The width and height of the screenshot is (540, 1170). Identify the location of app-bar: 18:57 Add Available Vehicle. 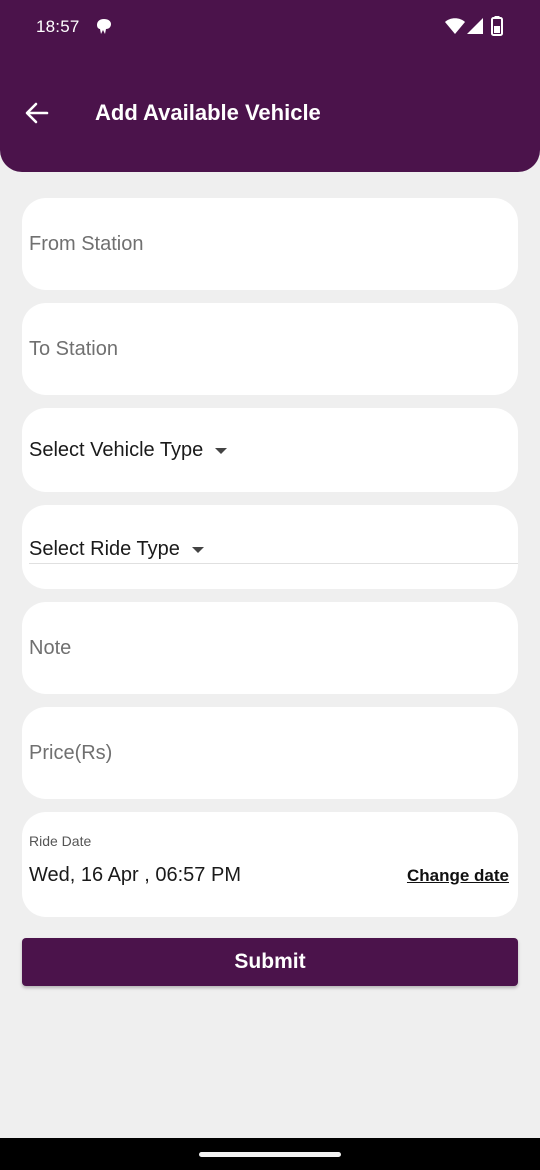
(270, 86).